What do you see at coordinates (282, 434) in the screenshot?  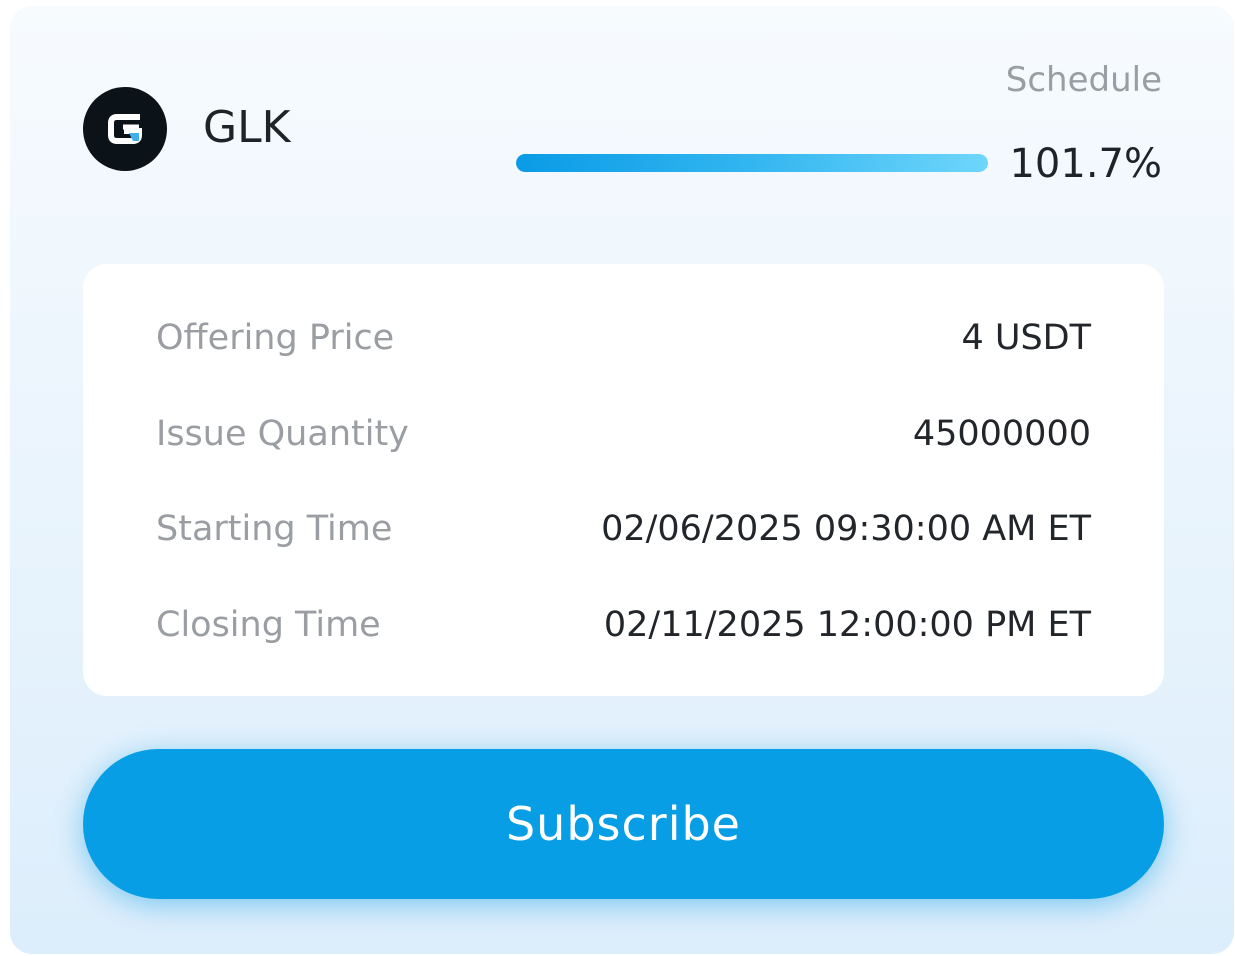 I see `detail-label: Issue Quantity` at bounding box center [282, 434].